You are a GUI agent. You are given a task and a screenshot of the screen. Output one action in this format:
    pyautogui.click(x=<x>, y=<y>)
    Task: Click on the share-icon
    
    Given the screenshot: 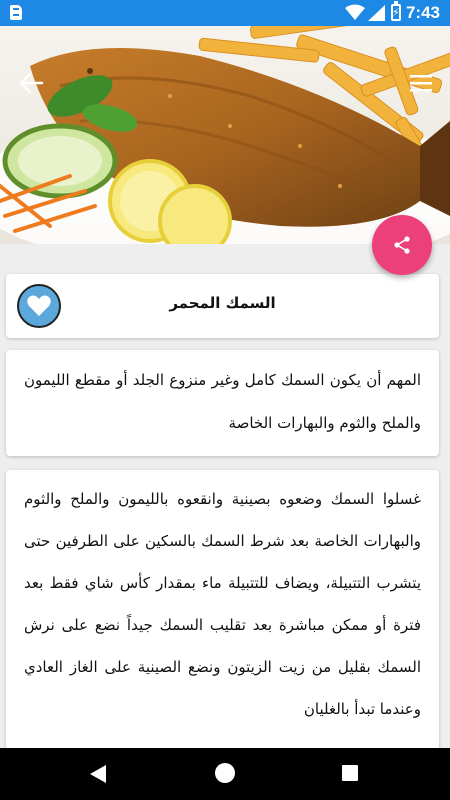 What is the action you would take?
    pyautogui.click(x=402, y=245)
    